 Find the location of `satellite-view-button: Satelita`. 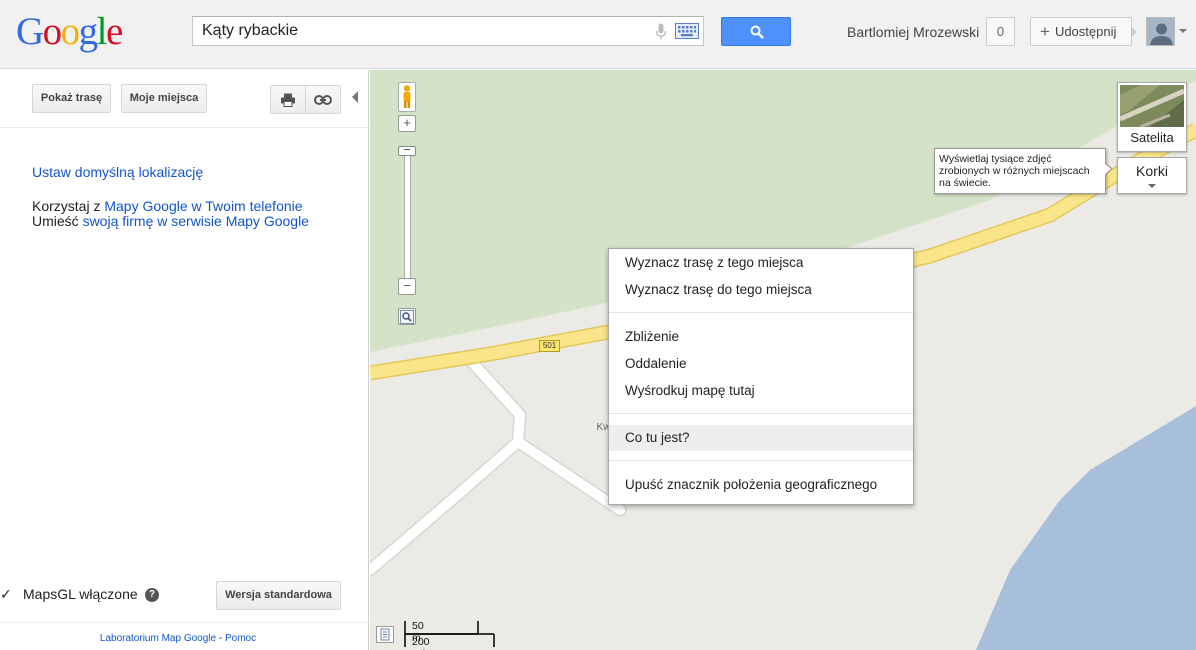

satellite-view-button: Satelita is located at coordinates (1152, 117).